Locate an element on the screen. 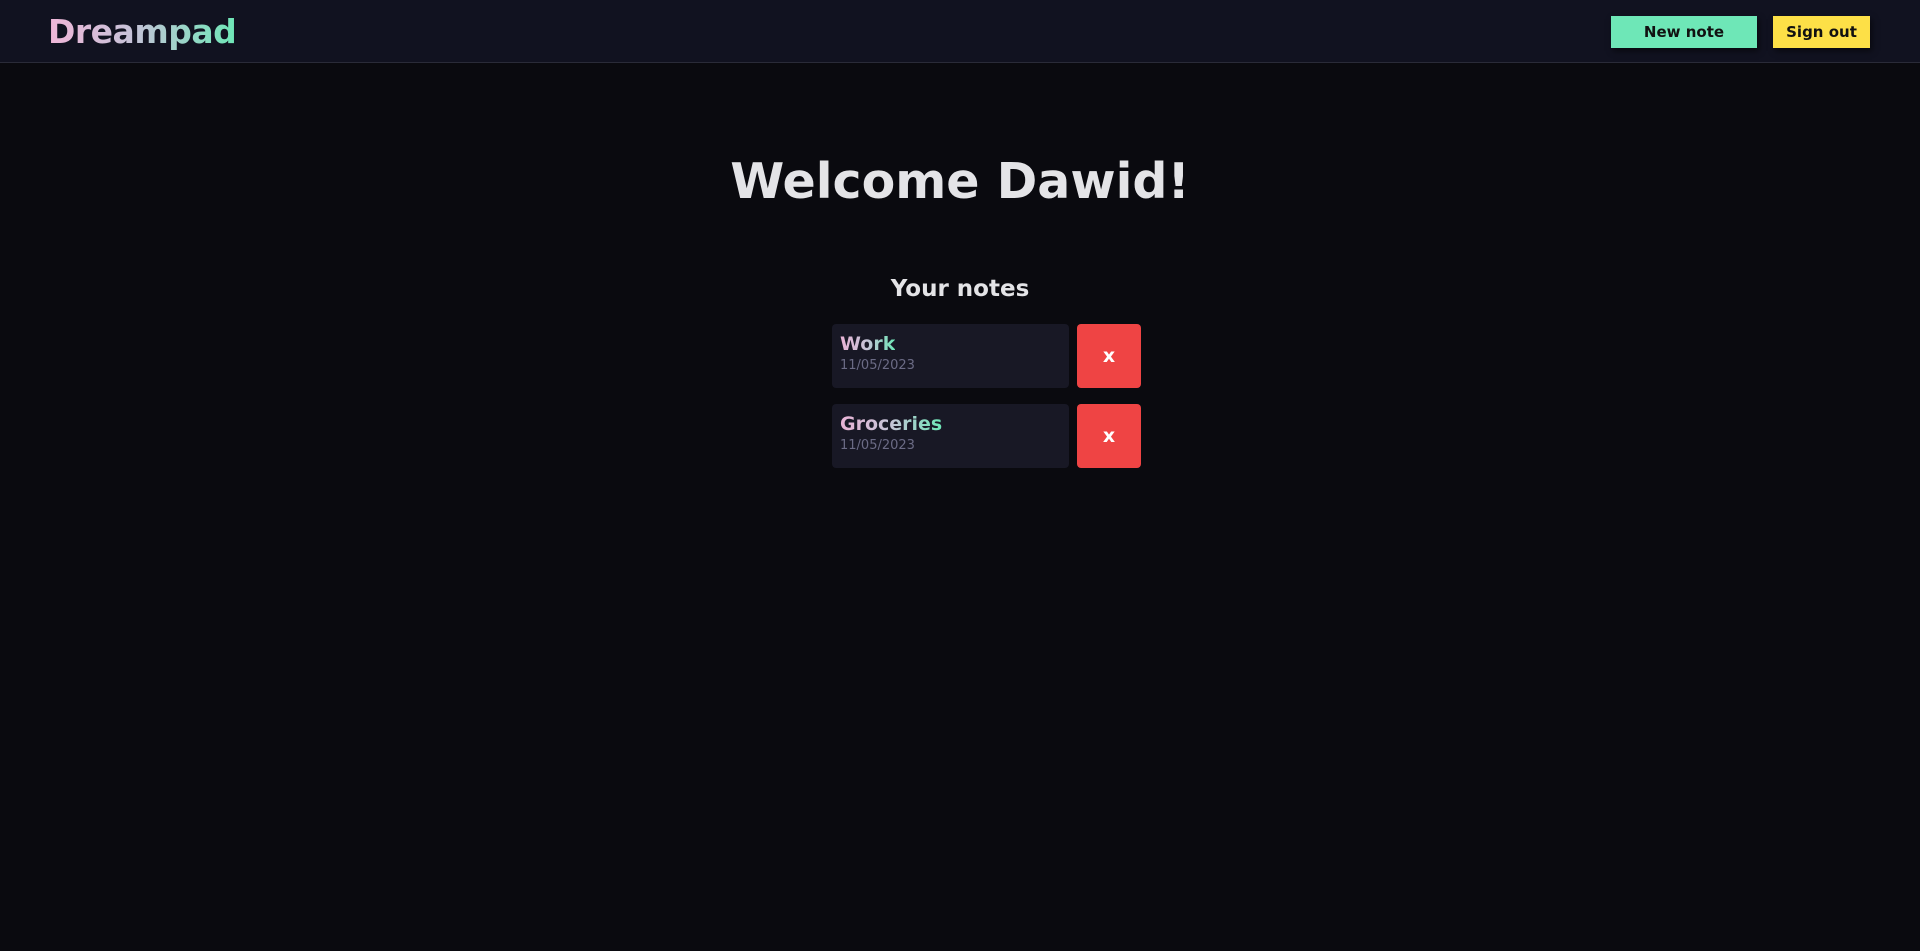 The width and height of the screenshot is (1920, 951). note-row: Groceries 11/05/2023 x is located at coordinates (986, 436).